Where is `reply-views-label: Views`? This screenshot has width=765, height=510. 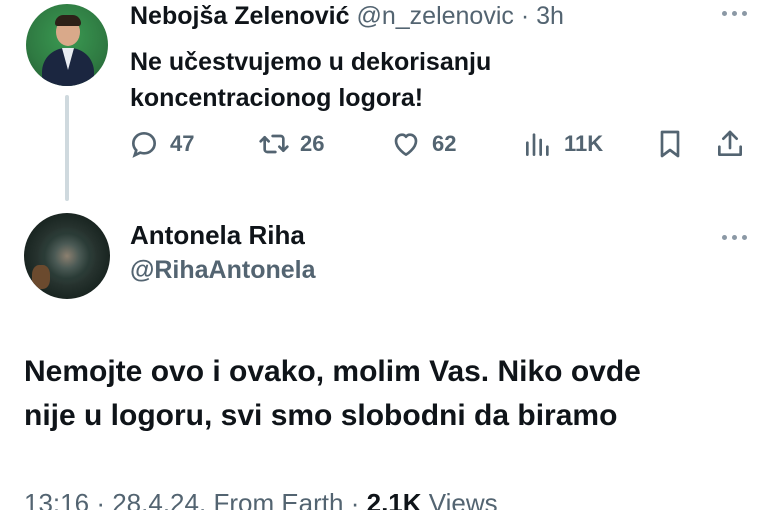 reply-views-label: Views is located at coordinates (463, 499).